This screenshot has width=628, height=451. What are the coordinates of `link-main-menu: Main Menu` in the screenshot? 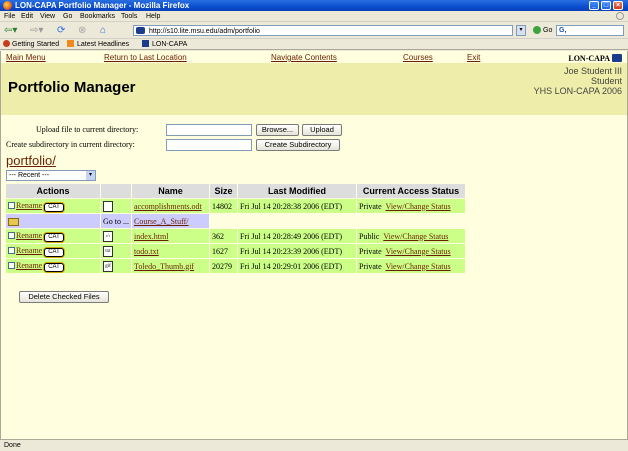 It's located at (26, 57).